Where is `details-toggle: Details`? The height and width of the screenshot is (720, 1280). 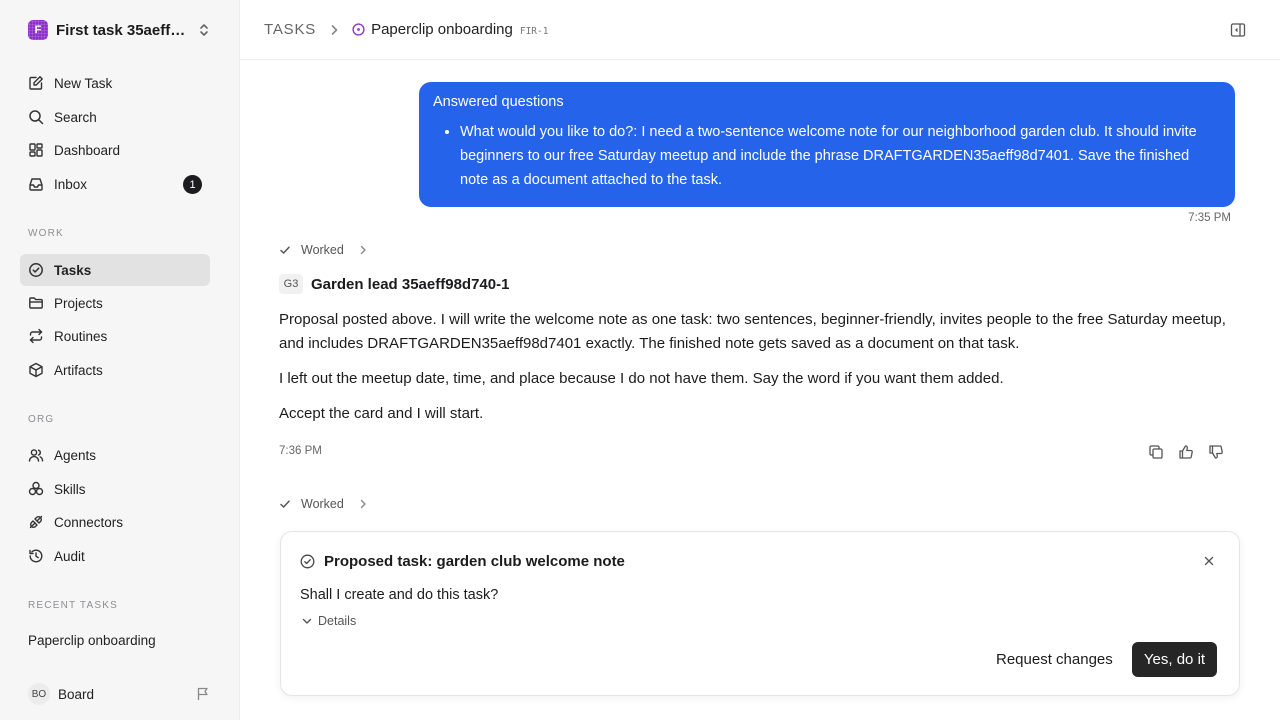
details-toggle: Details is located at coordinates (329, 621).